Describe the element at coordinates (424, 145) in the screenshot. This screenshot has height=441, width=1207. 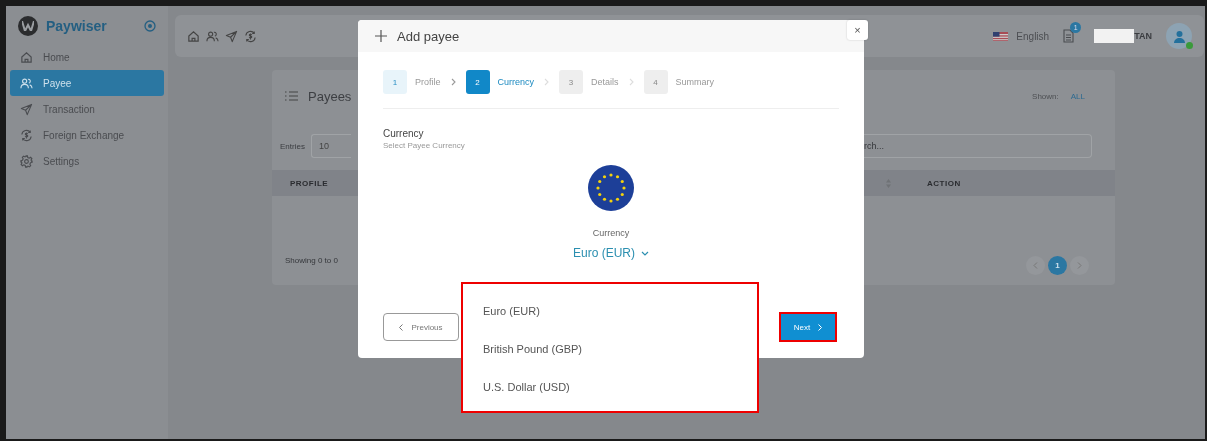
I see `section-hint: Select Payee Currency` at that location.